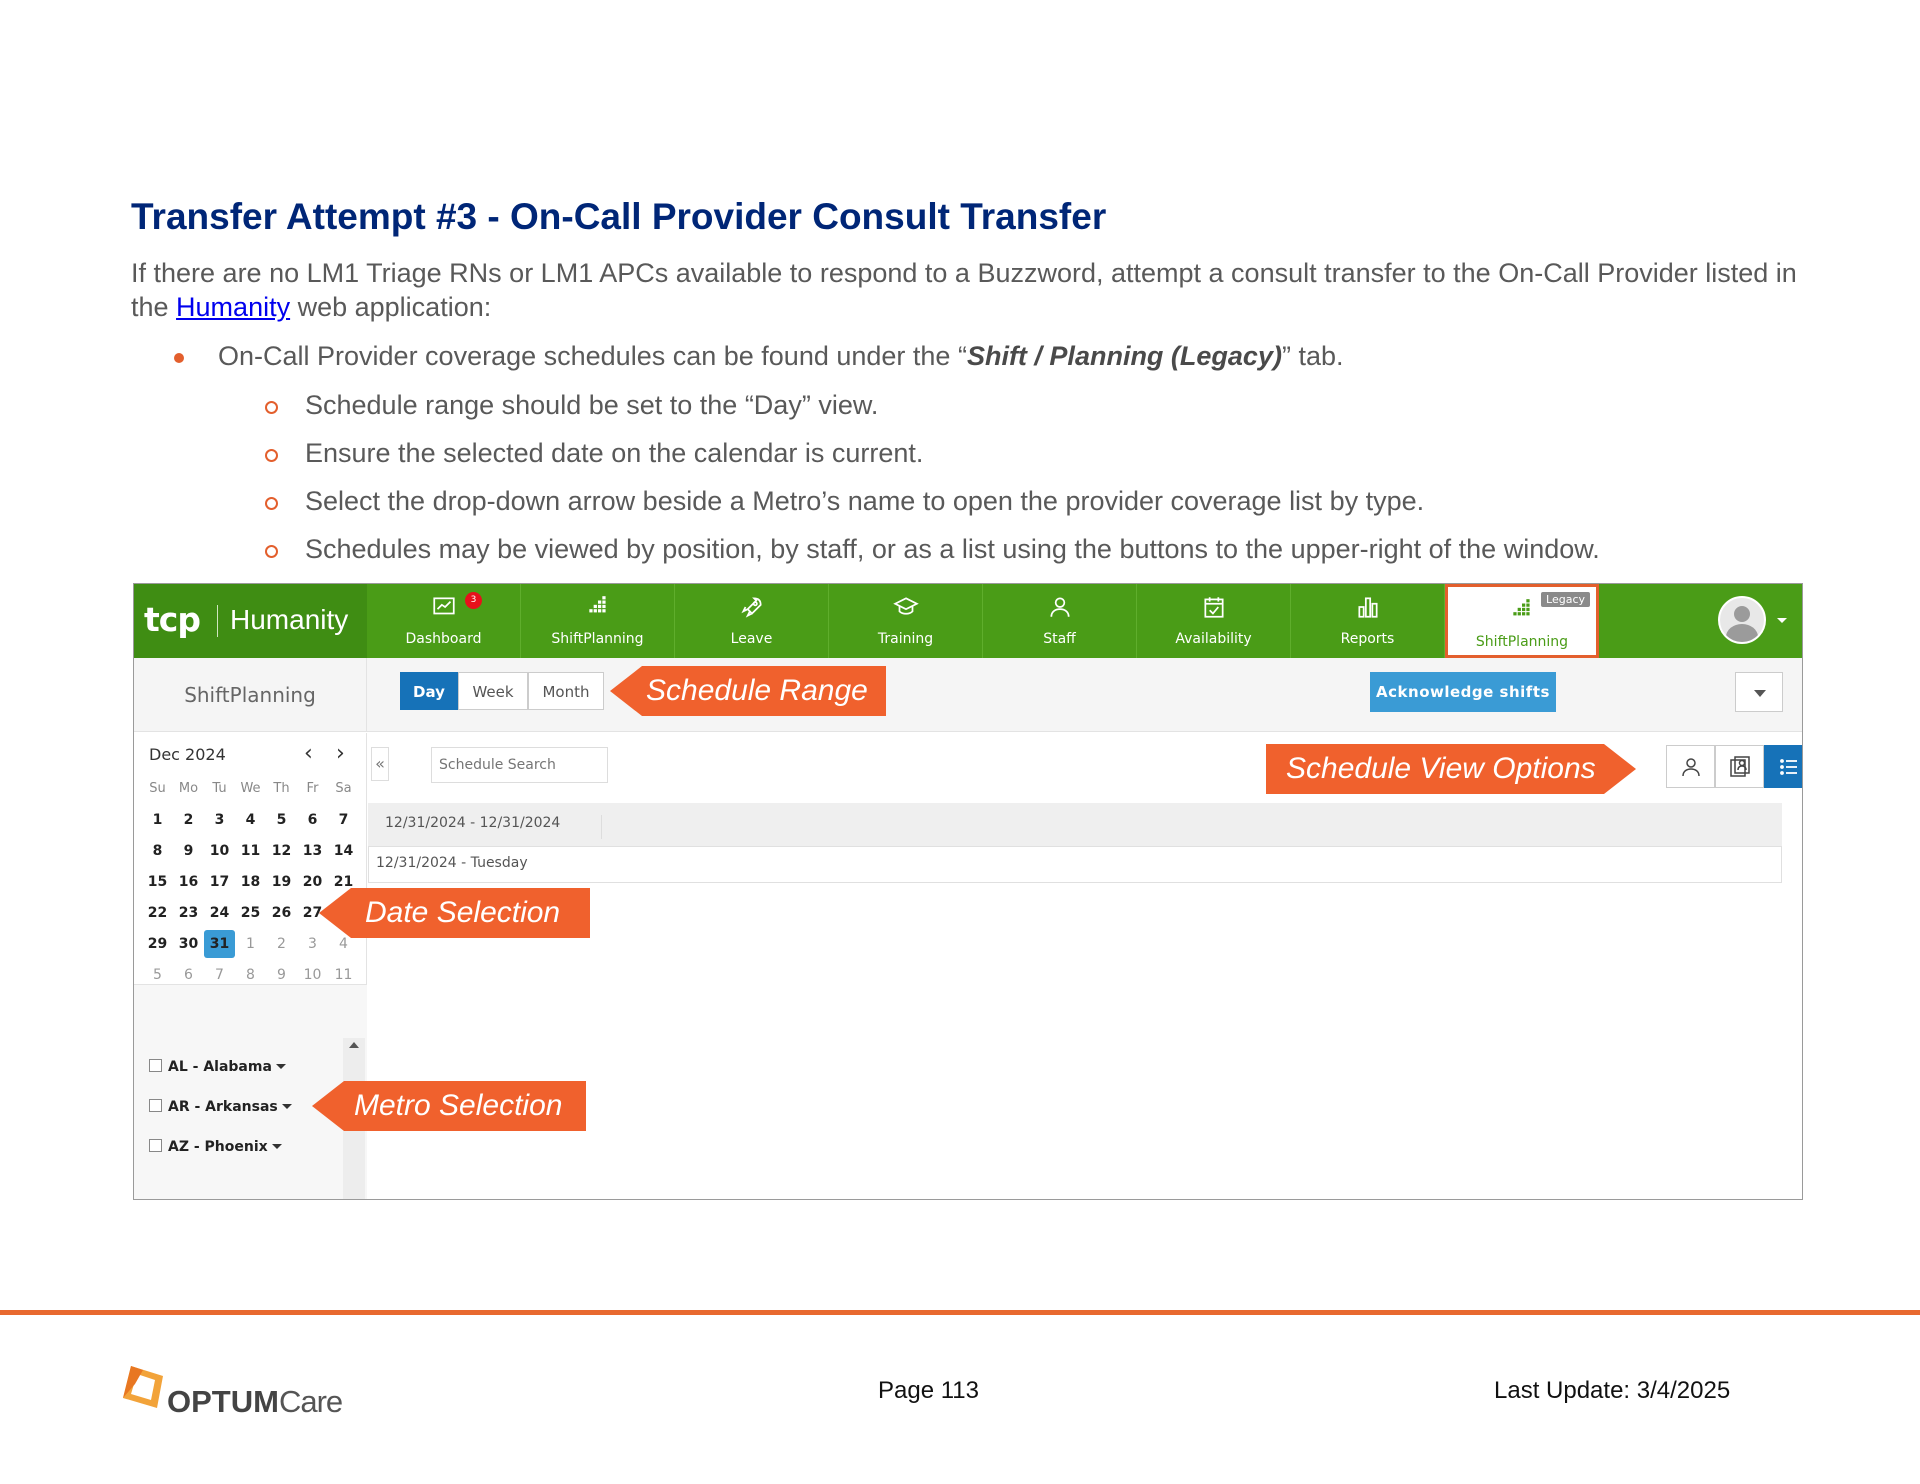 This screenshot has height=1484, width=1920. What do you see at coordinates (250, 621) in the screenshot?
I see `brand-logo: tcp Humanity` at bounding box center [250, 621].